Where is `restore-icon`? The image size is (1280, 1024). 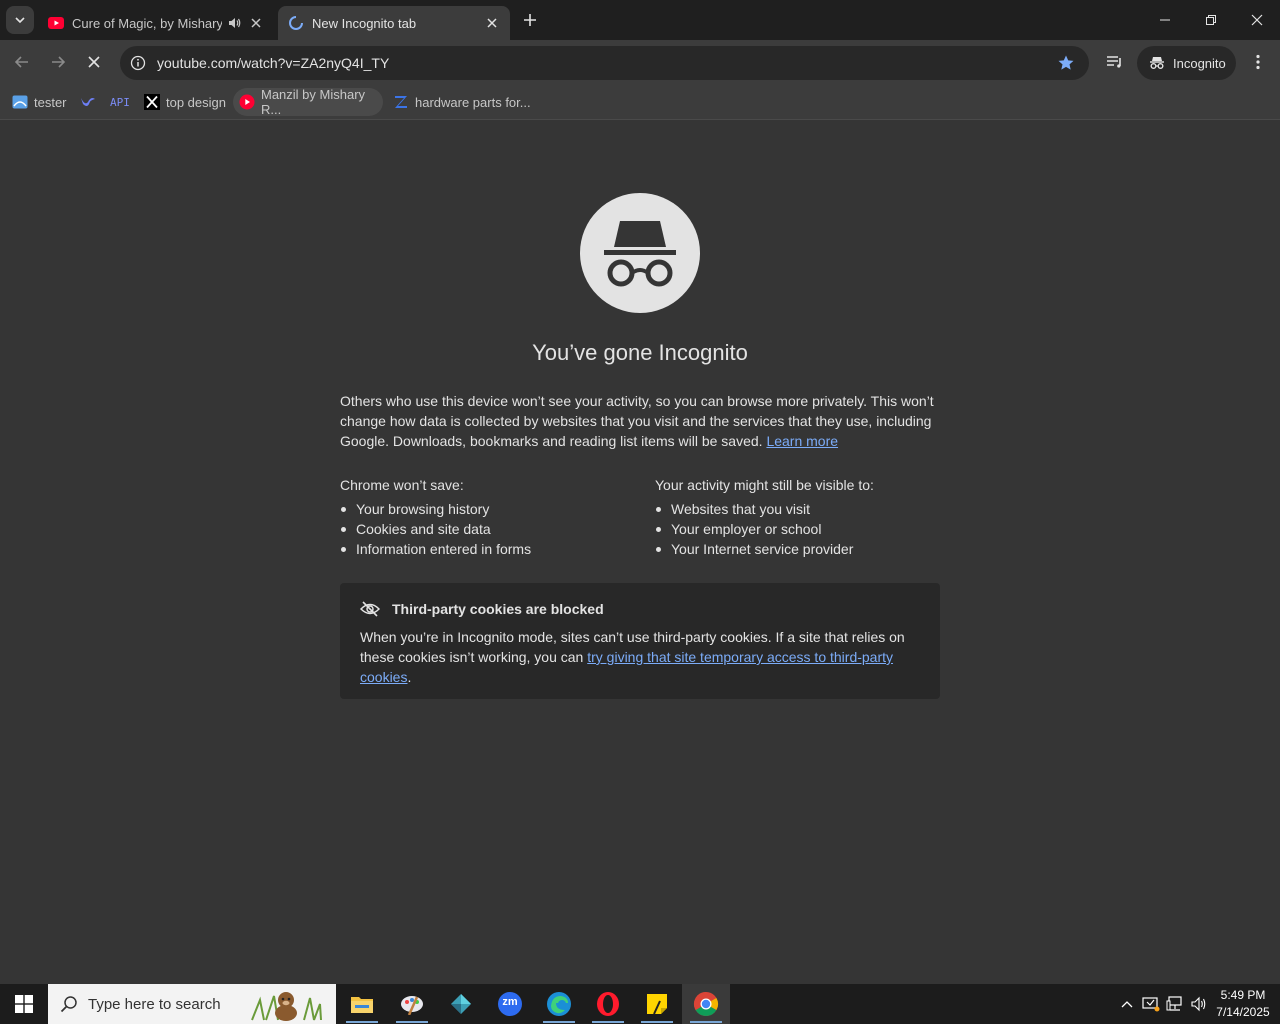 restore-icon is located at coordinates (1211, 20).